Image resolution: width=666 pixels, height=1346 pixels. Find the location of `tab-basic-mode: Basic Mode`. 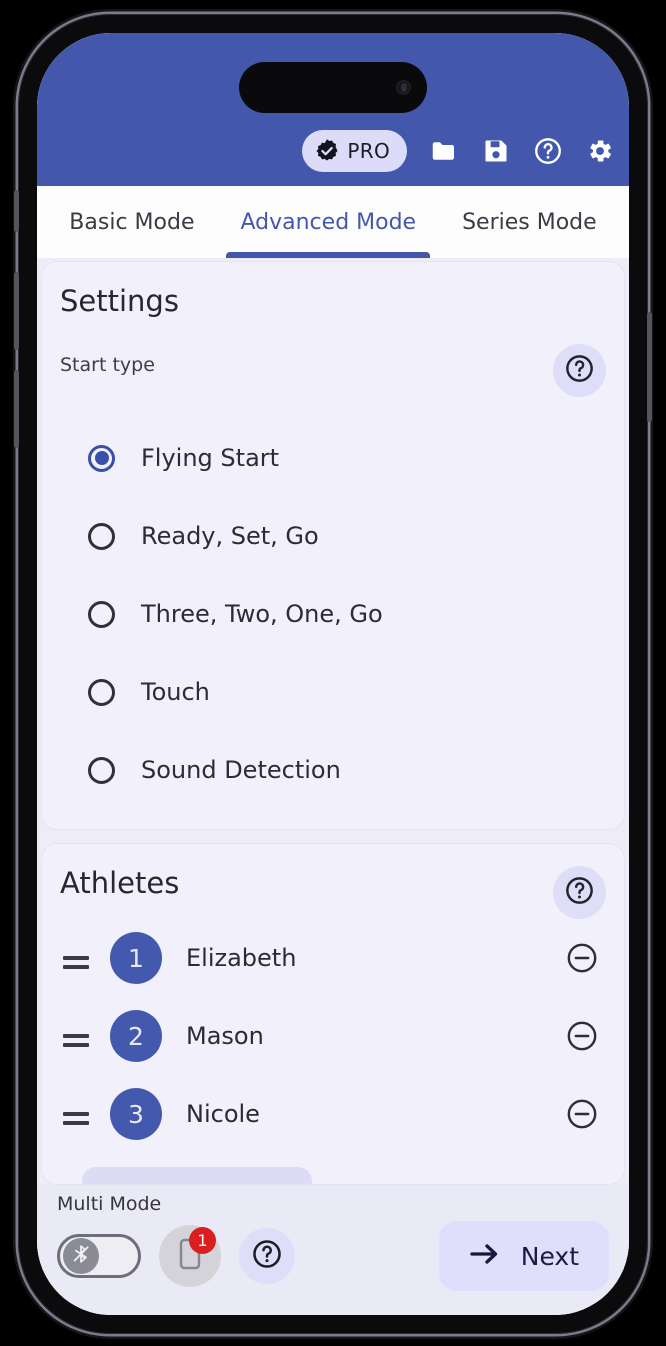

tab-basic-mode: Basic Mode is located at coordinates (131, 222).